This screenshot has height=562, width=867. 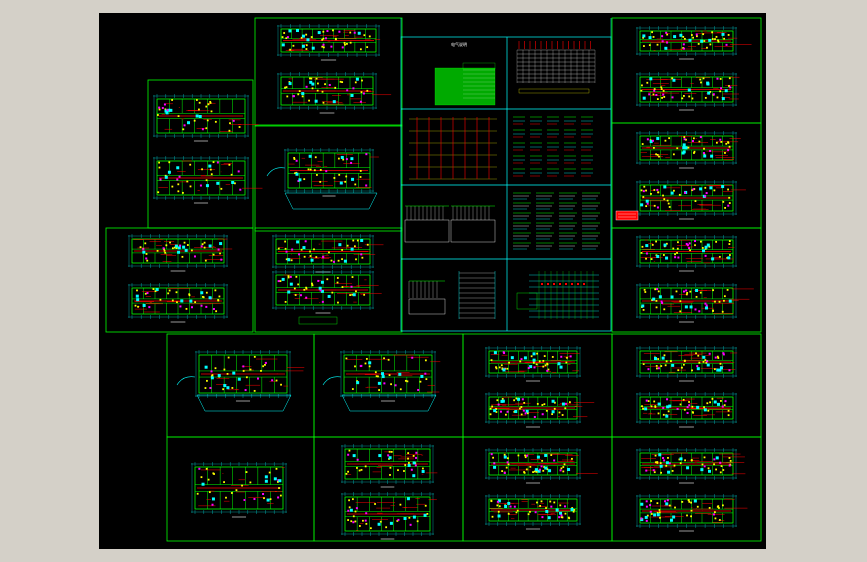 What do you see at coordinates (327, 292) in the screenshot?
I see `plan-g2` at bounding box center [327, 292].